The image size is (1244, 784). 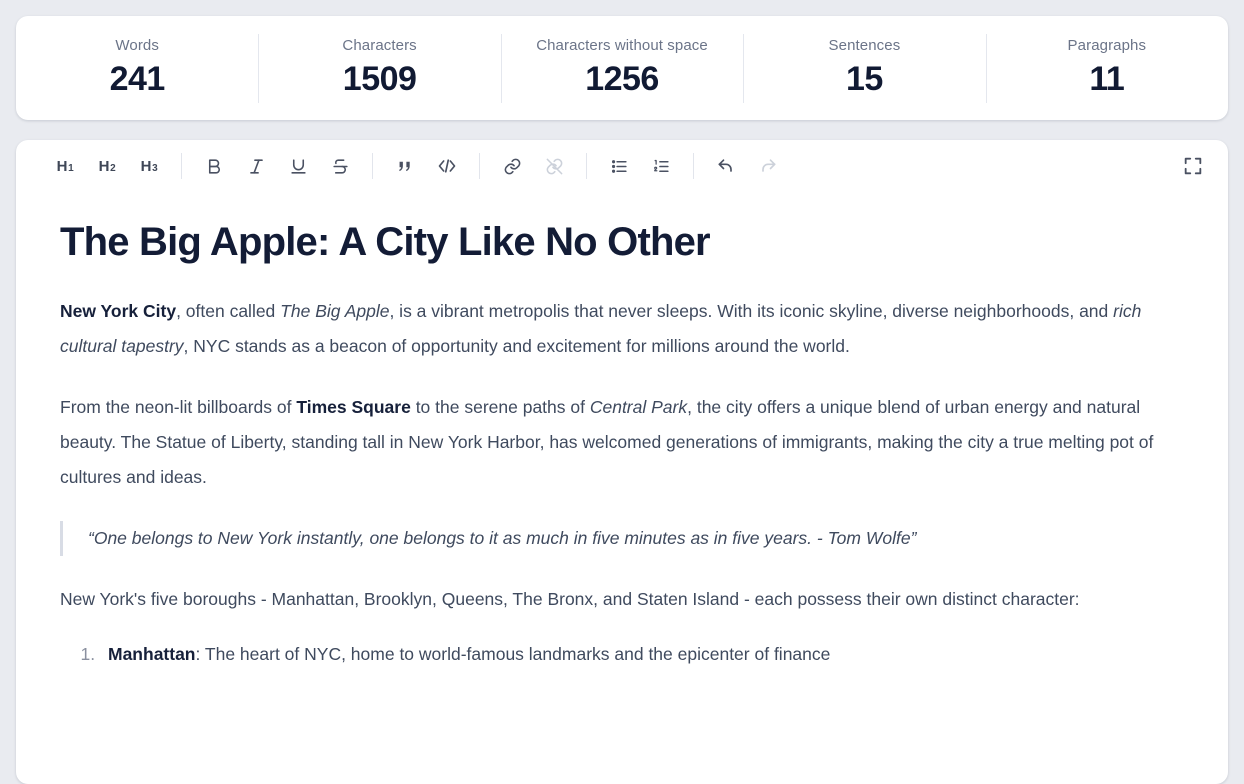 I want to click on heading-3-button: H3, so click(x=149, y=166).